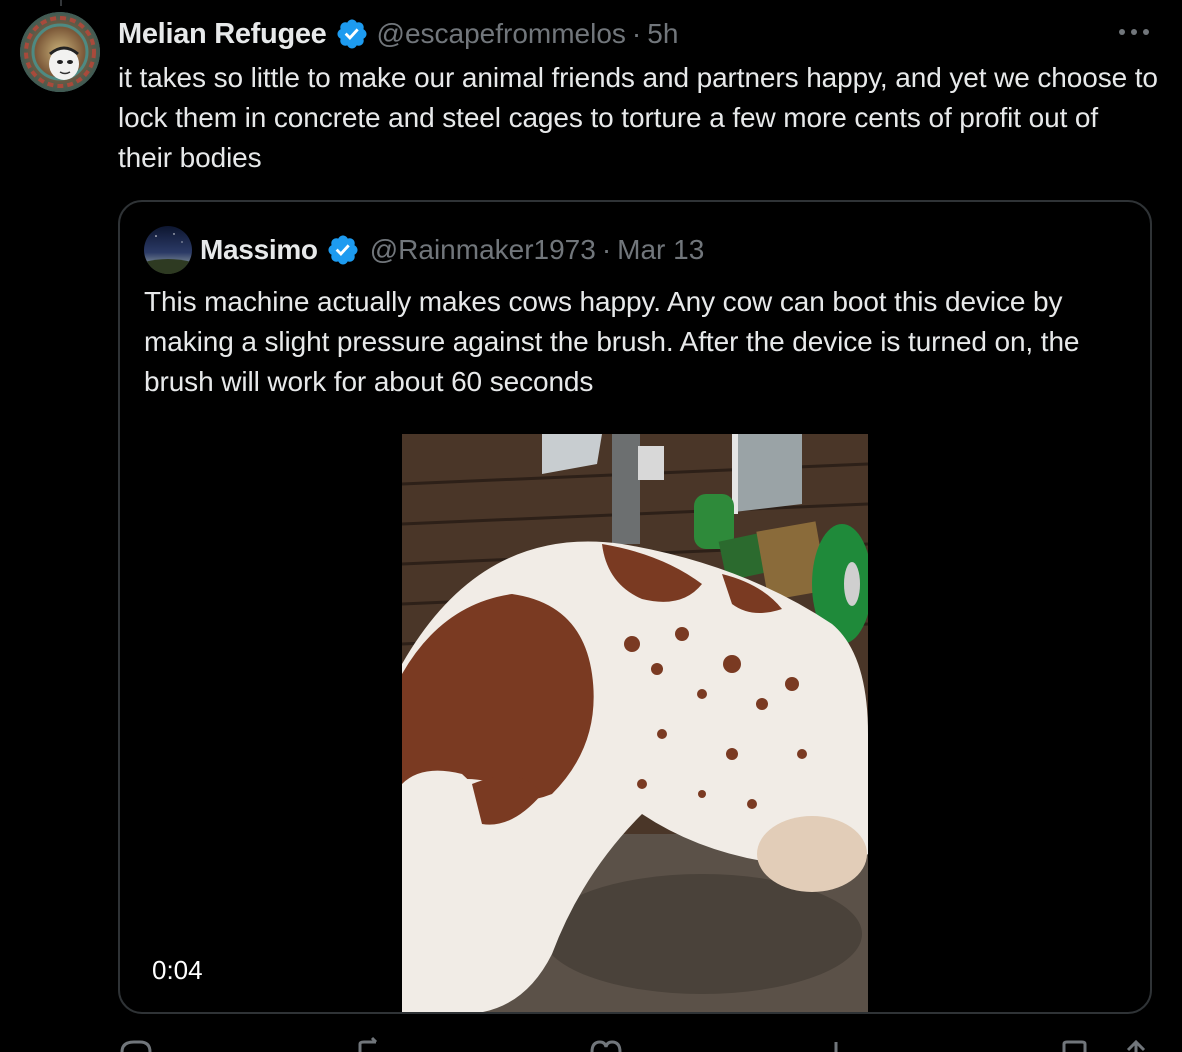 This screenshot has height=1052, width=1182. What do you see at coordinates (372, 1044) in the screenshot?
I see `retweet-icon` at bounding box center [372, 1044].